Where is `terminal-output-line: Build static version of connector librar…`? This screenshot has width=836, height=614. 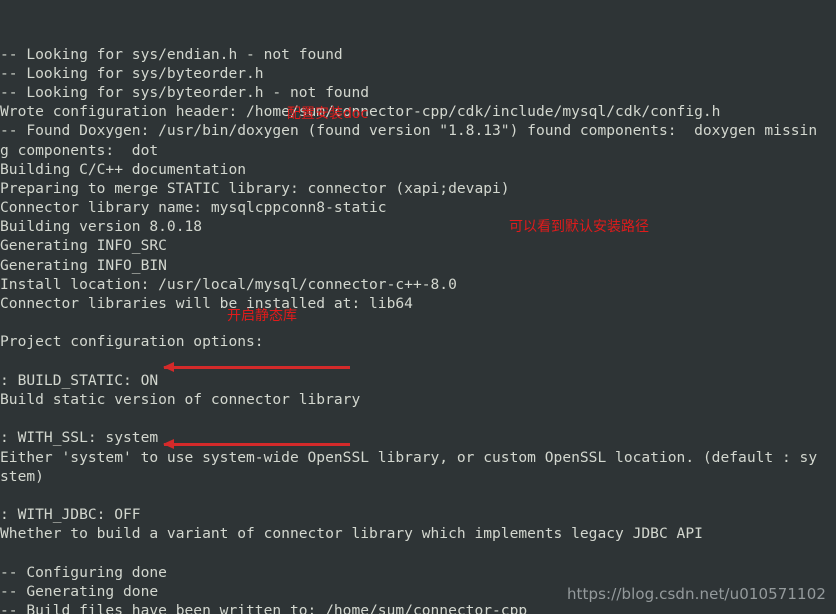
terminal-output-line: Build static version of connector librar… is located at coordinates (180, 399).